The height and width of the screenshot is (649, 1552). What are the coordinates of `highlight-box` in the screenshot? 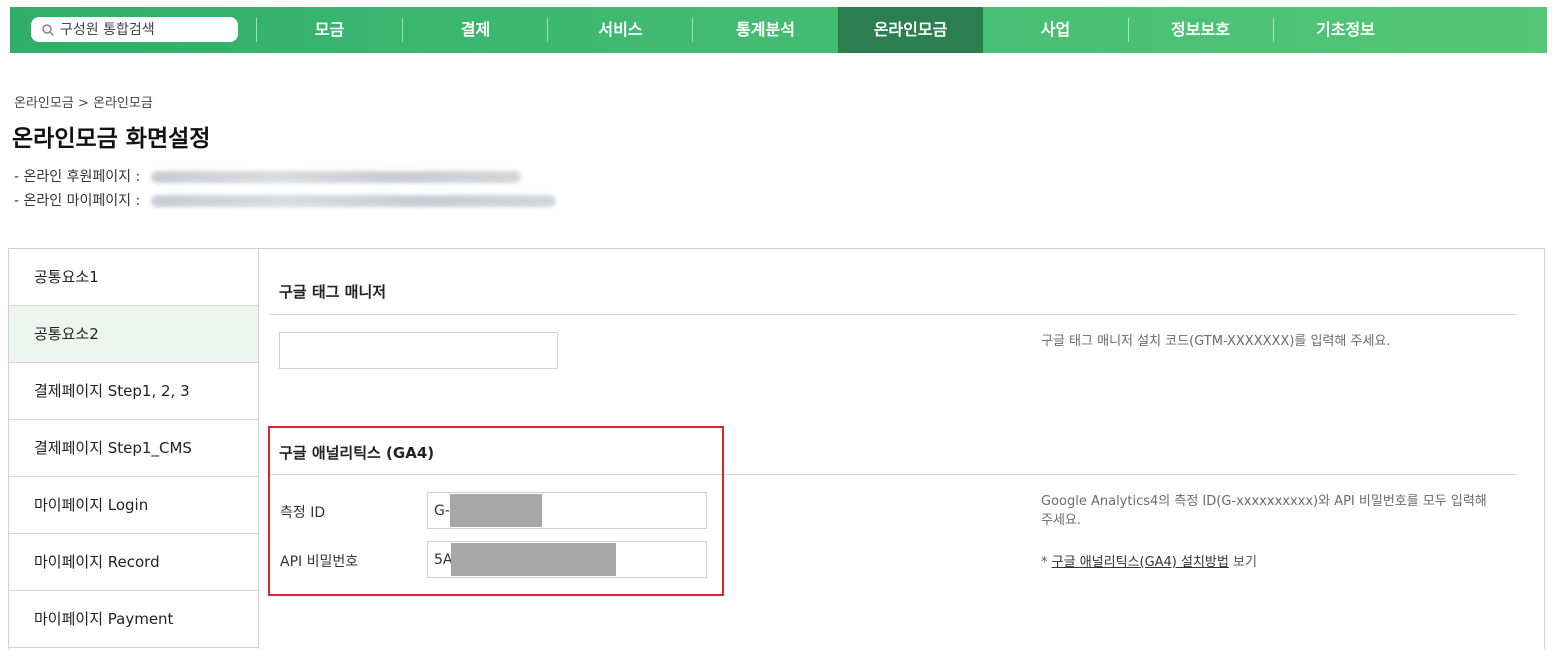 It's located at (496, 511).